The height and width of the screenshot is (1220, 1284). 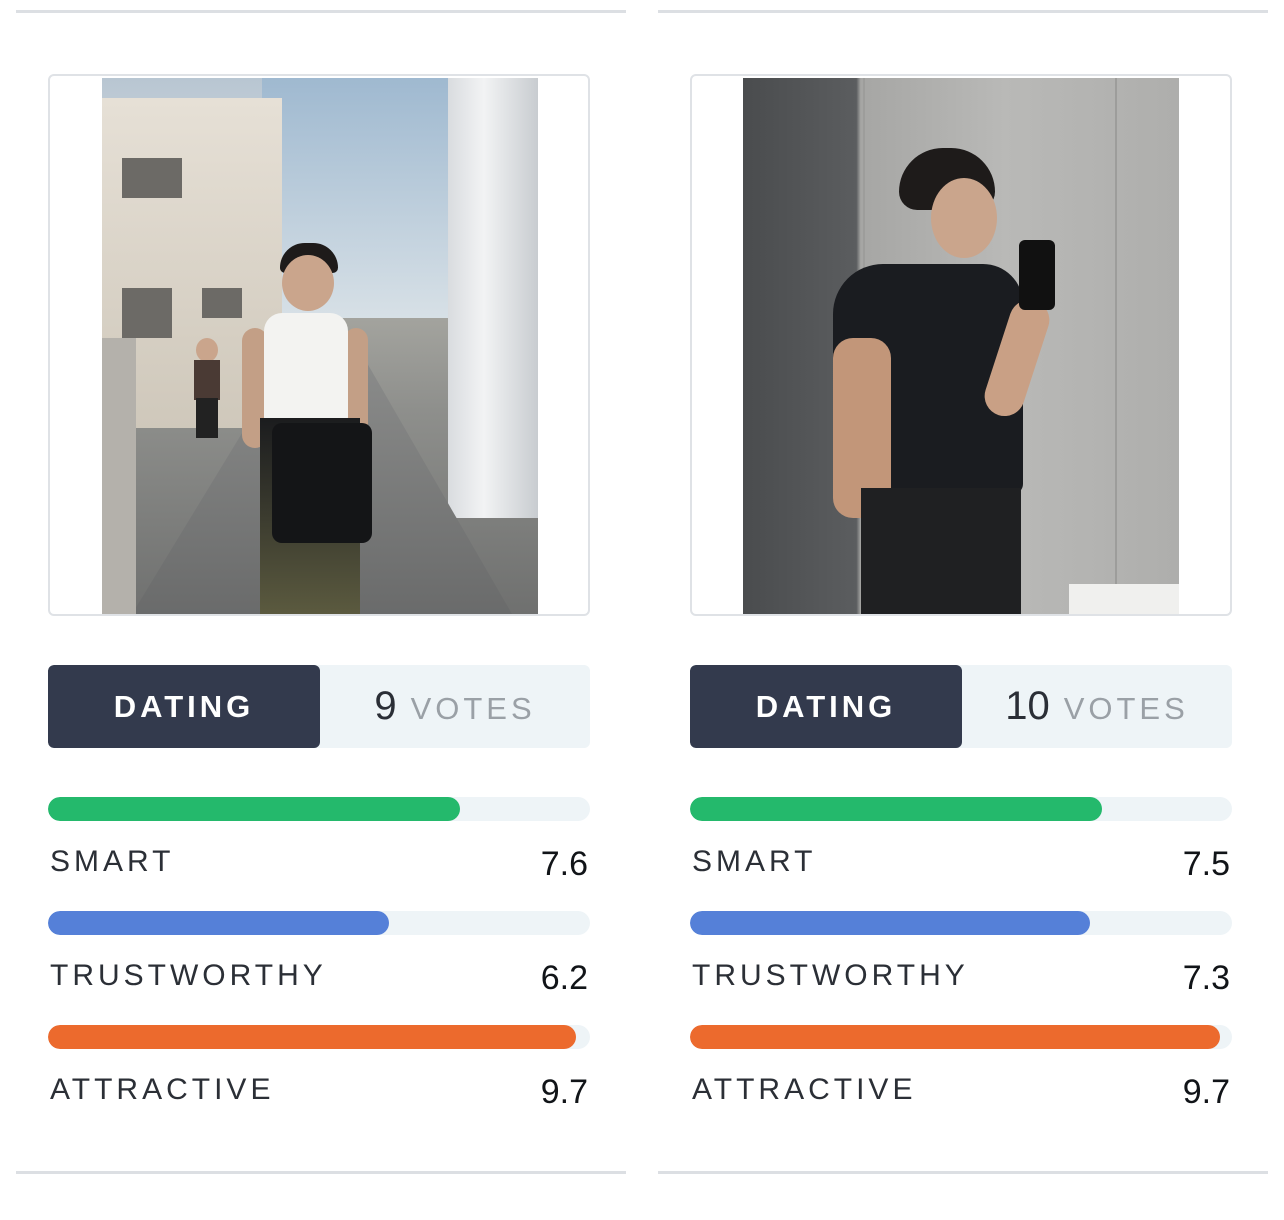 What do you see at coordinates (493, 298) in the screenshot?
I see `photo-wall` at bounding box center [493, 298].